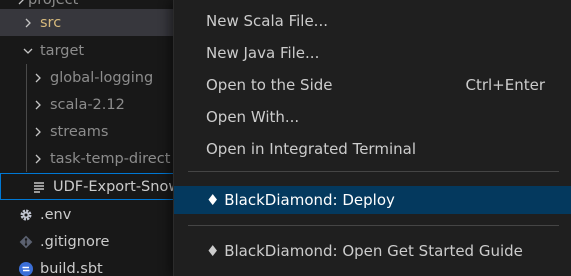  Describe the element at coordinates (372, 85) in the screenshot. I see `menu-item-open-to-the-side: Open to the Side Ctrl+Enter` at that location.